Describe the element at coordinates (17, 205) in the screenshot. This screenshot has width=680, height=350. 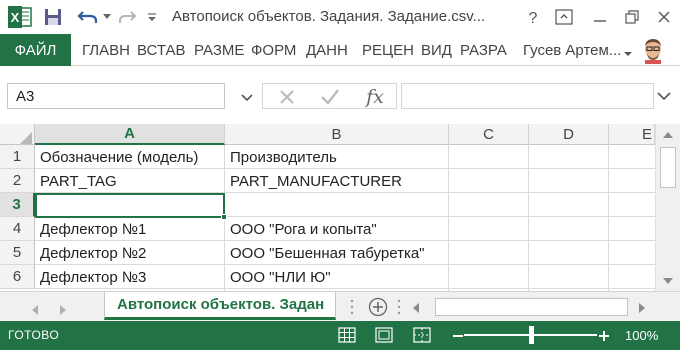
I see `row-header-3: 3` at that location.